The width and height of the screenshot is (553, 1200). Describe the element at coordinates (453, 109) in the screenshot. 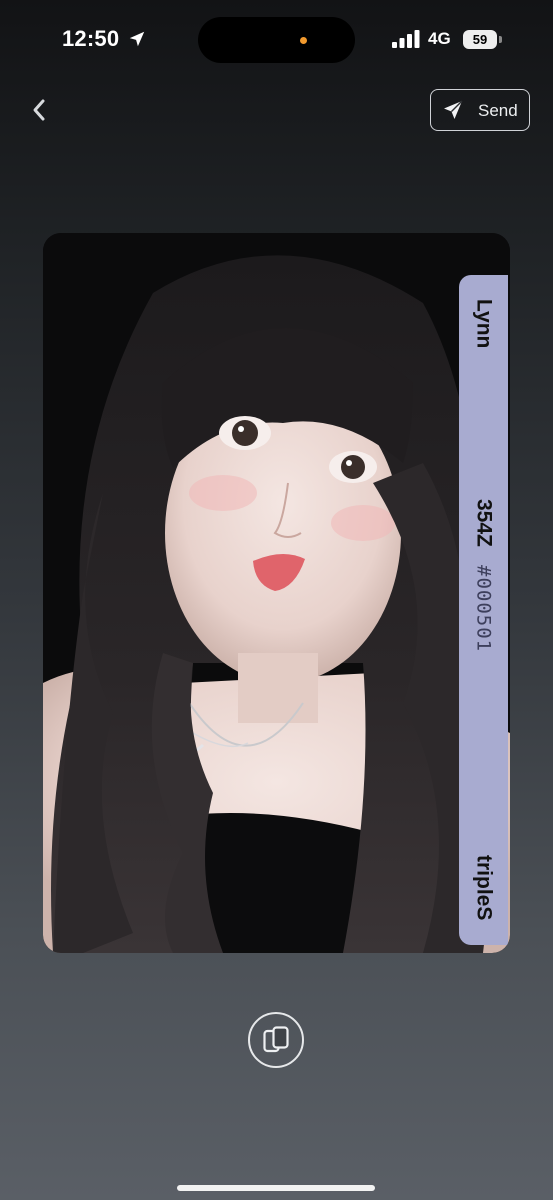

I see `paper-plane-icon` at that location.